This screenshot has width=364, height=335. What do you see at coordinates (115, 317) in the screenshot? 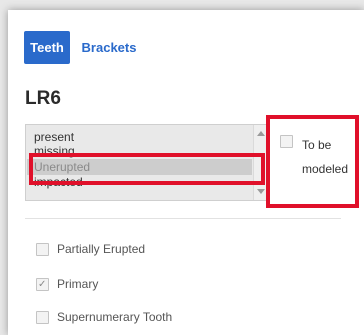
I see `supernumerary-tooth-label: Supernumerary Tooth` at bounding box center [115, 317].